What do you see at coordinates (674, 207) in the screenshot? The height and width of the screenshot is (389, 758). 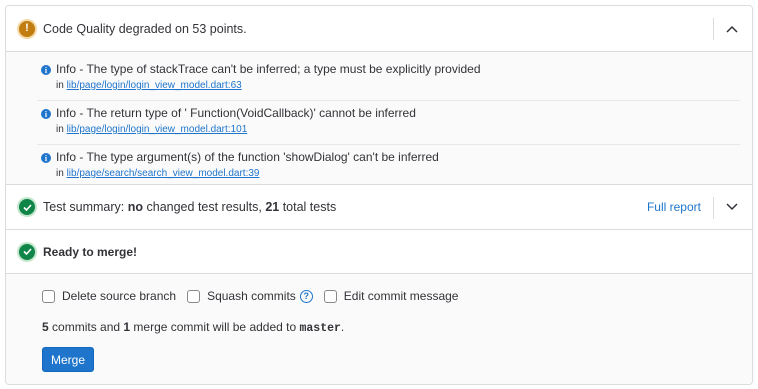 I see `full-report-link: Full report` at bounding box center [674, 207].